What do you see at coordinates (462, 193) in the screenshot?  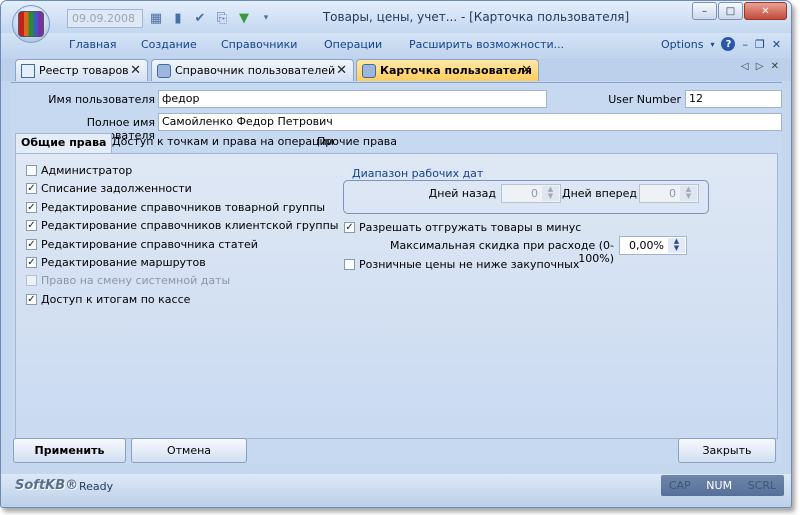 I see `days-back-label: Дней назад` at bounding box center [462, 193].